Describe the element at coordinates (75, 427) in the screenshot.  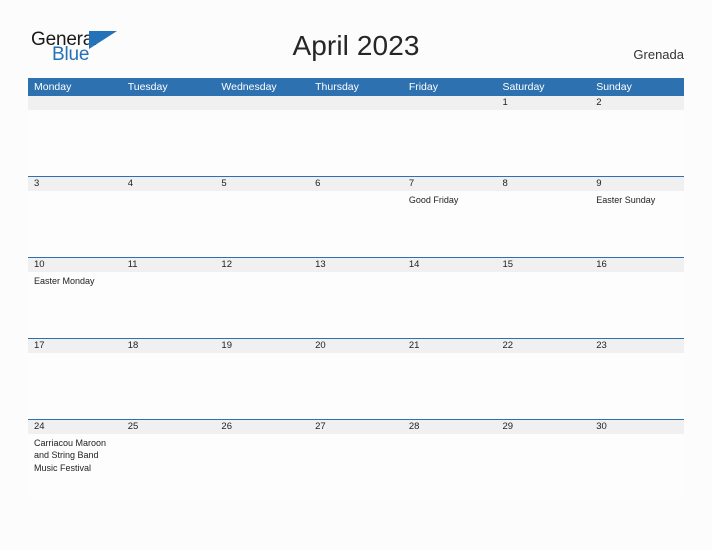
I see `day-number-24: 24` at that location.